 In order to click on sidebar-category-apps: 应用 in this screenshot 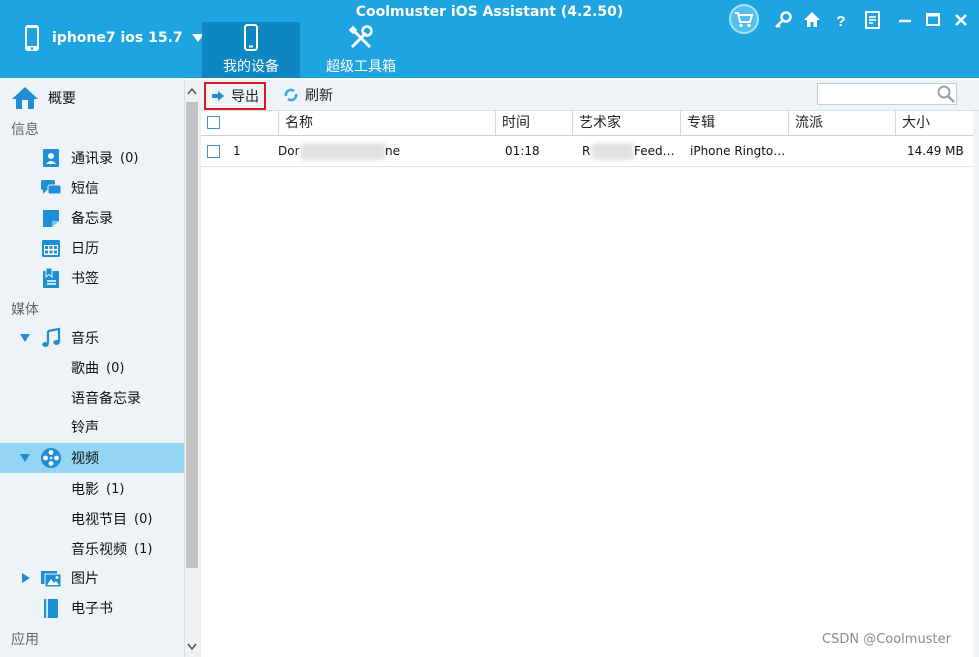, I will do `click(25, 640)`.